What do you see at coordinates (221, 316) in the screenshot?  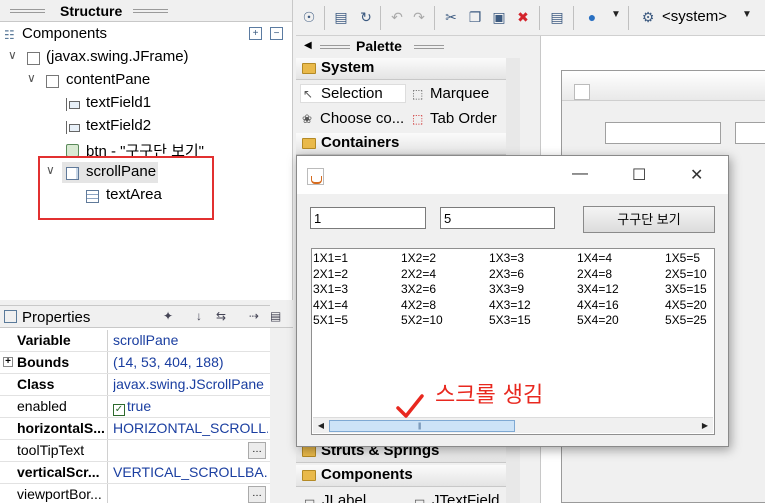 I see `convert-local-icon: ⇆` at bounding box center [221, 316].